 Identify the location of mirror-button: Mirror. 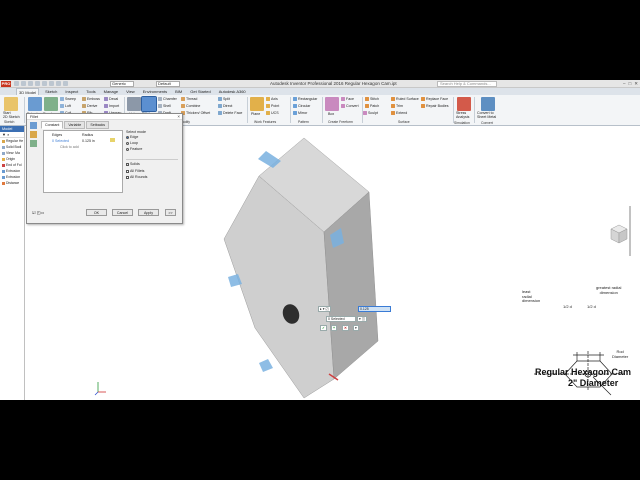
(300, 113).